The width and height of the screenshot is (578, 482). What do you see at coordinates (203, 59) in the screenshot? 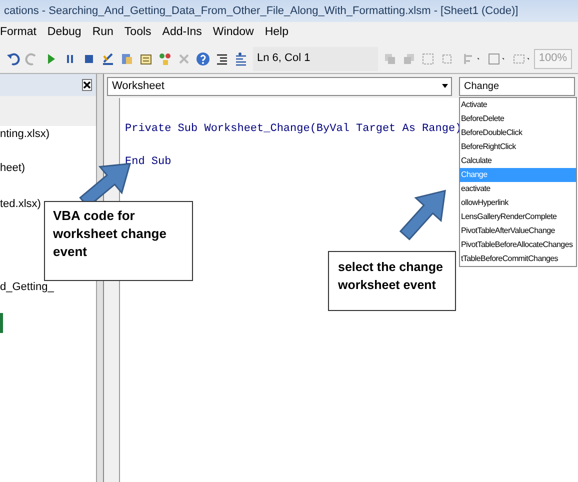
I see `help-icon` at bounding box center [203, 59].